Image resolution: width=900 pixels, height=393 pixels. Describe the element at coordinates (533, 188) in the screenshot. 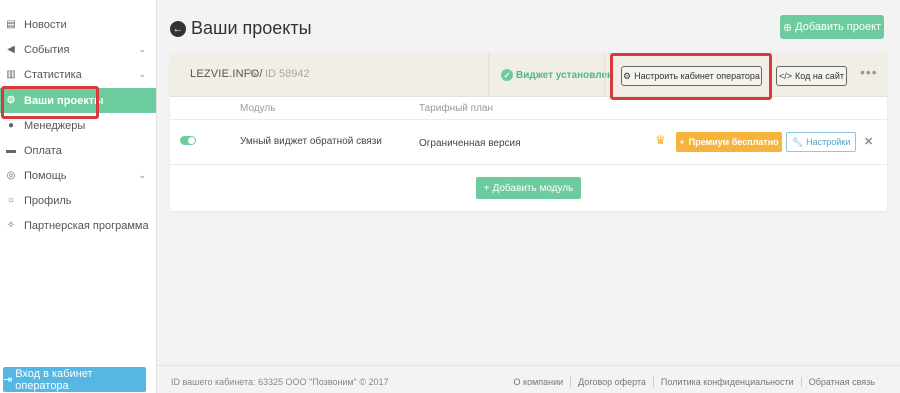

I see `add-module-label: Добавить модуль` at that location.